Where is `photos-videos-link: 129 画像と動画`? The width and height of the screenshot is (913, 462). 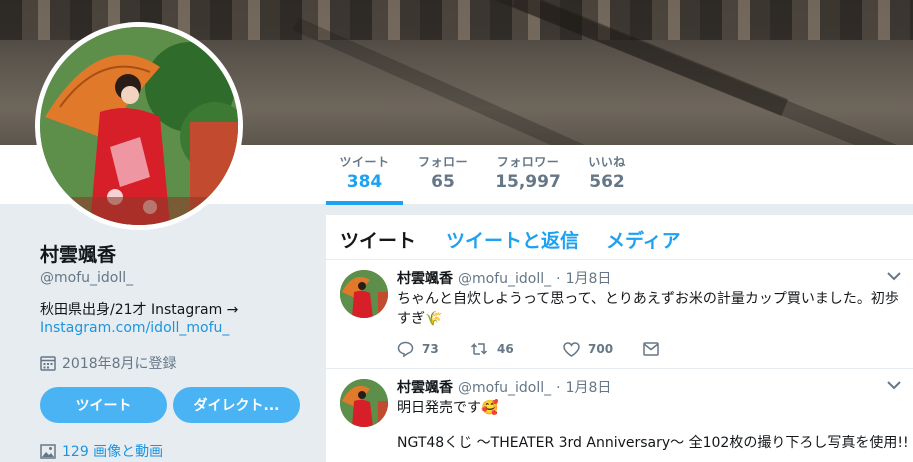 photos-videos-link: 129 画像と動画 is located at coordinates (101, 451).